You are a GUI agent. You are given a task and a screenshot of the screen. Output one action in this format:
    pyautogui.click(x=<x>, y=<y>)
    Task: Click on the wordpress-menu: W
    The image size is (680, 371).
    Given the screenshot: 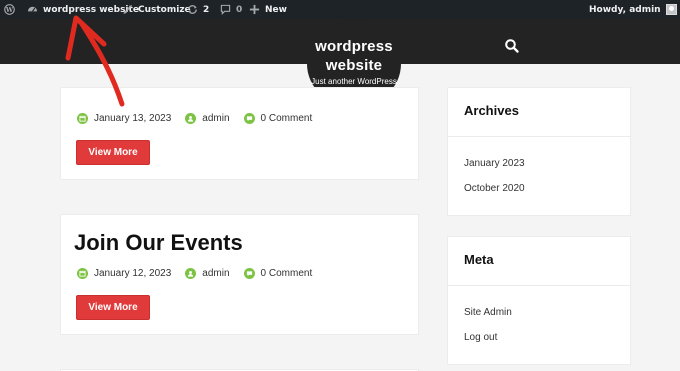 What is the action you would take?
    pyautogui.click(x=9, y=9)
    